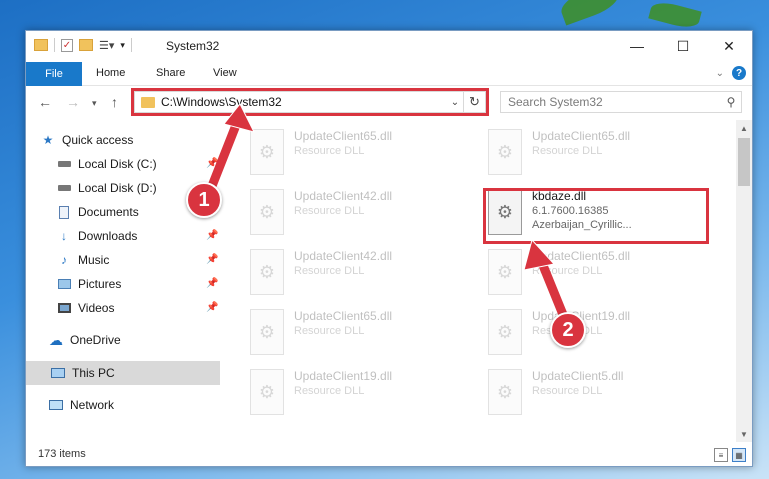  Describe the element at coordinates (239, 118) in the screenshot. I see `arrowhead-address-bar` at that location.